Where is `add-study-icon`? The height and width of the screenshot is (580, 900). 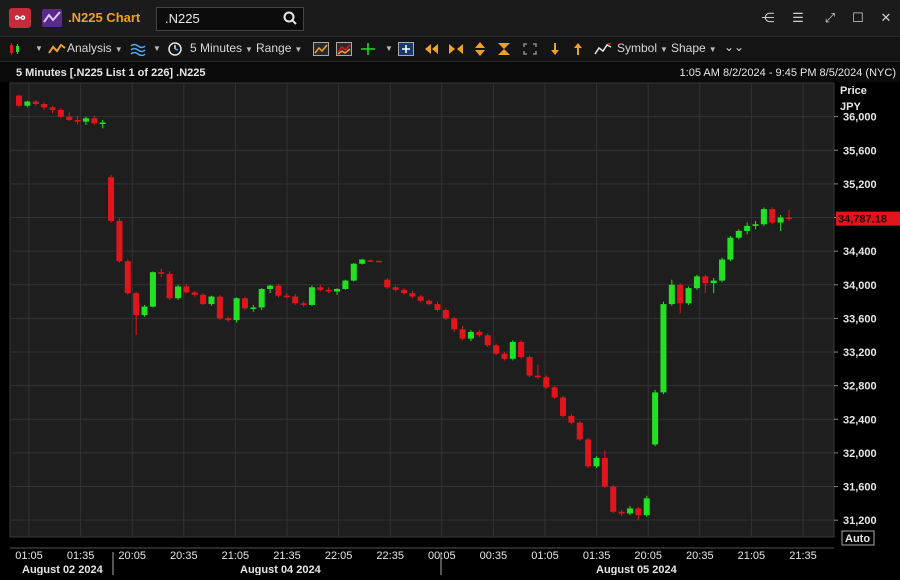 add-study-icon is located at coordinates (406, 49).